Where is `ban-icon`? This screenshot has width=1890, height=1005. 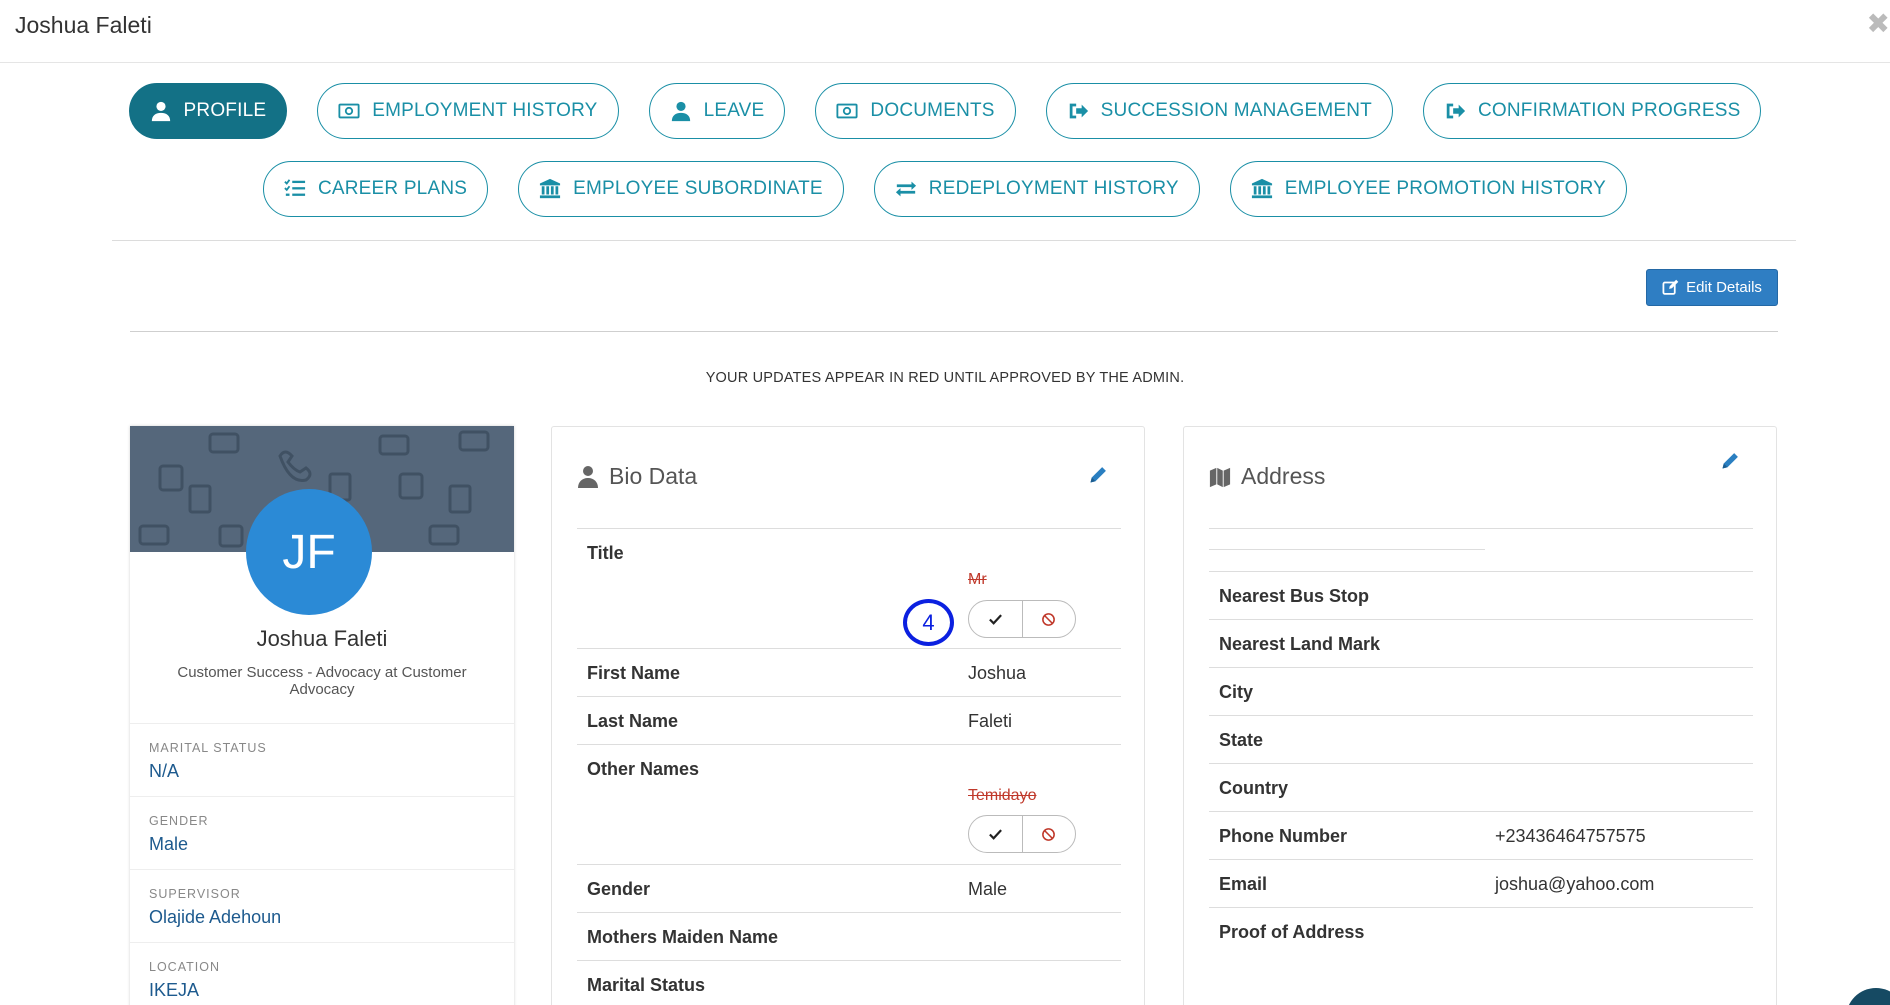 ban-icon is located at coordinates (1049, 834).